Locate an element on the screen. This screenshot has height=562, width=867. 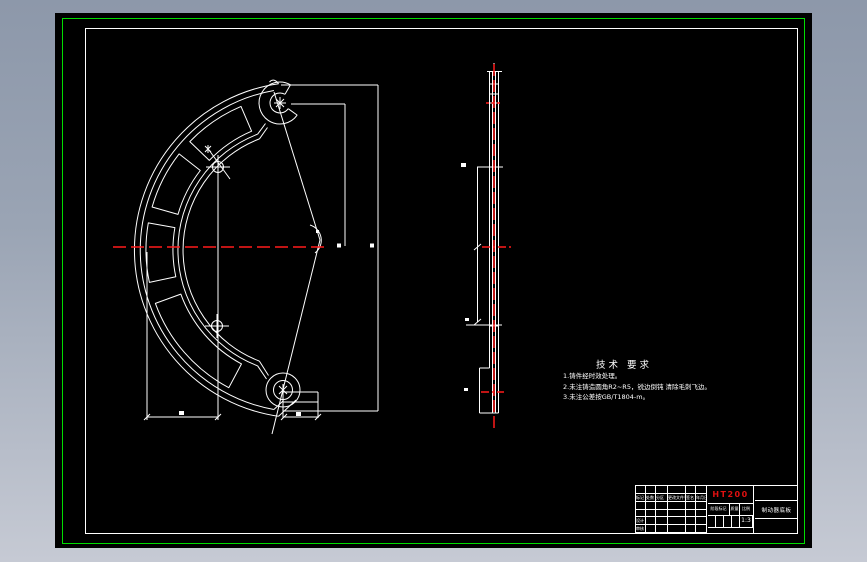
part-name-cell: 制动器底板 is located at coordinates (776, 510).